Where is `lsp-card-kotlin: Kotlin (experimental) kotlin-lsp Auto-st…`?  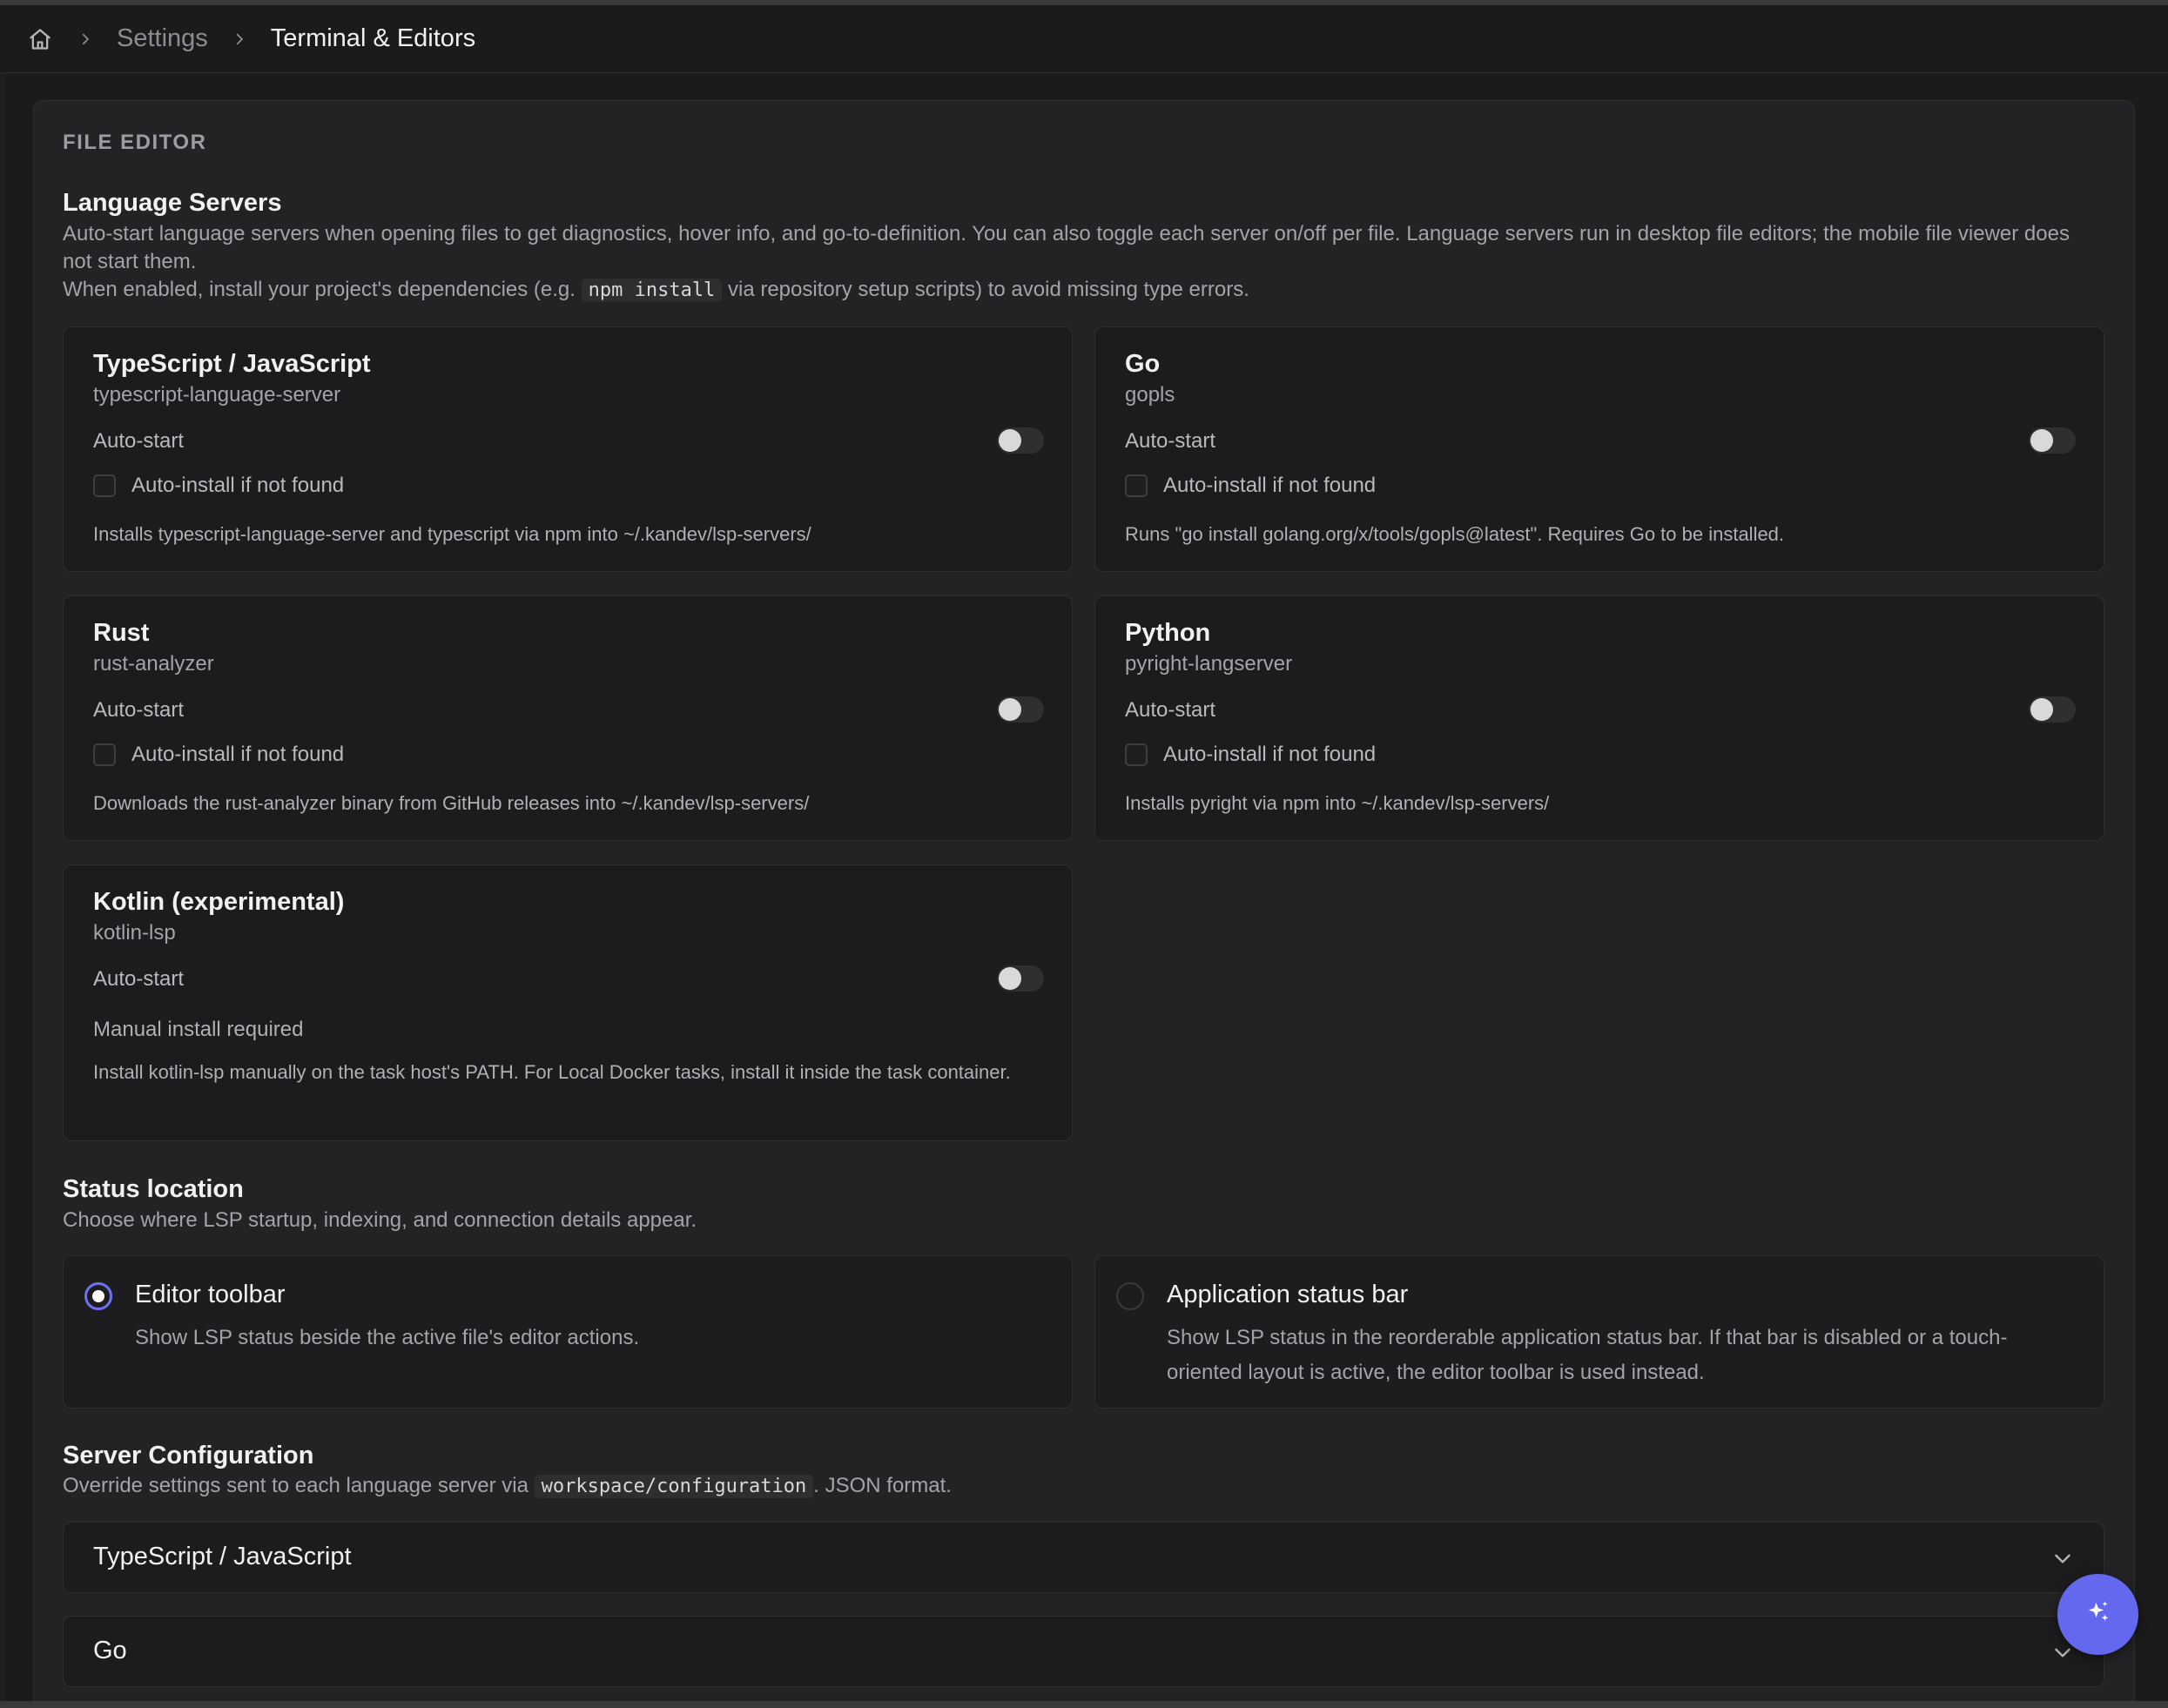
lsp-card-kotlin: Kotlin (experimental) kotlin-lsp Auto-st… is located at coordinates (568, 1002).